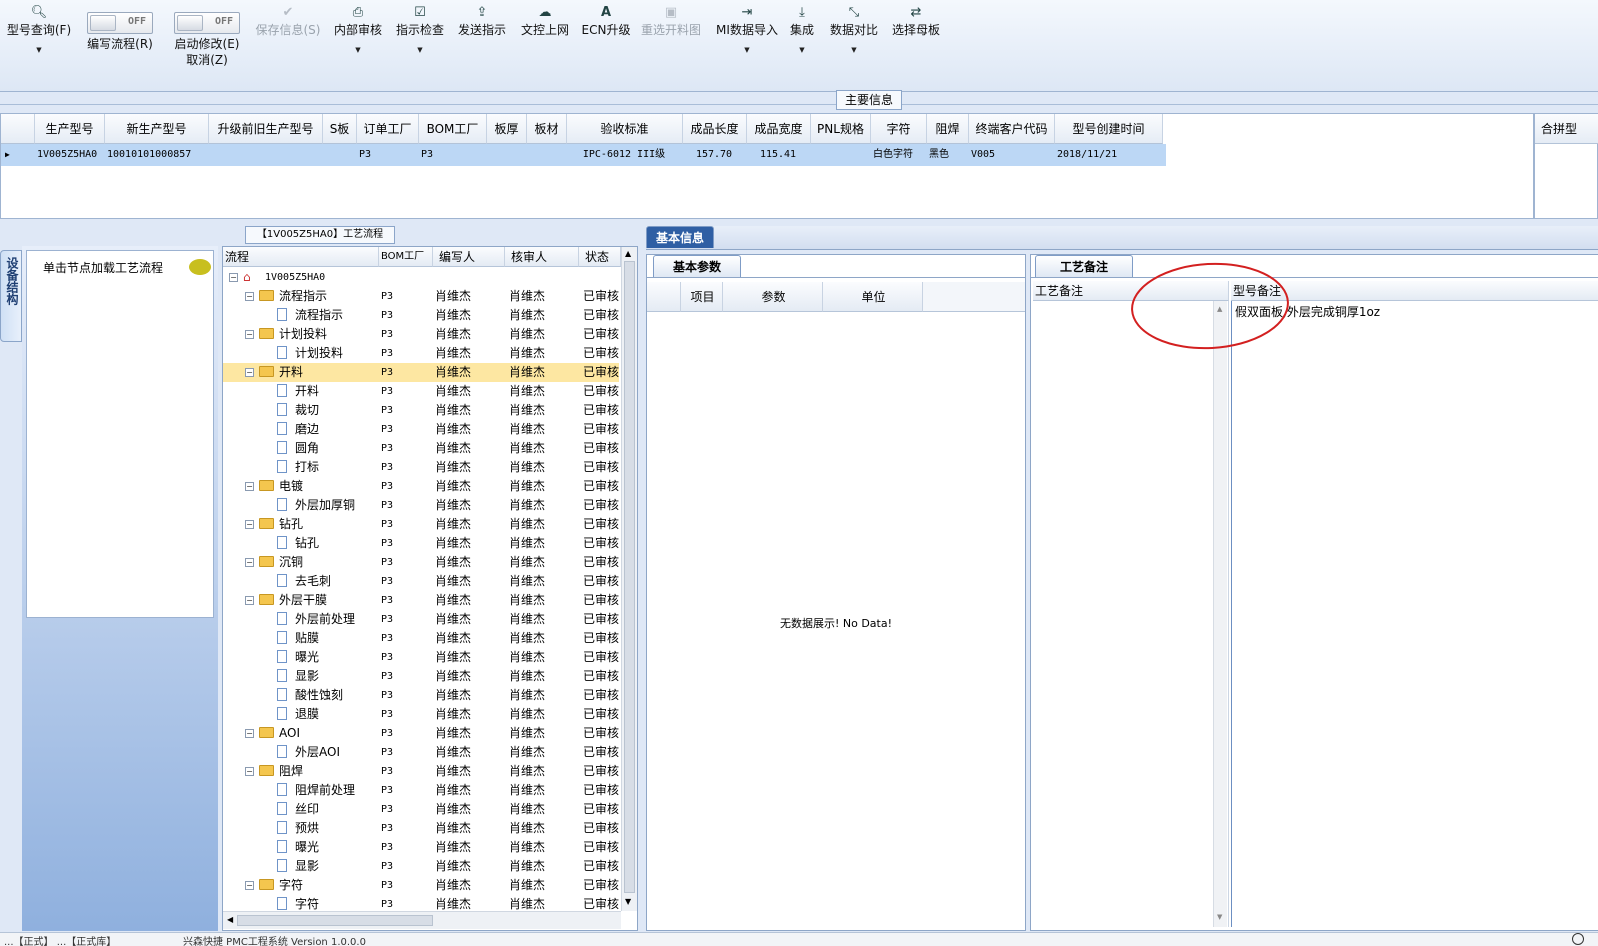 The image size is (1598, 946). What do you see at coordinates (421, 657) in the screenshot?
I see `tree-row: 曝光 P3 肖维杰 肖维杰 已审核` at bounding box center [421, 657].